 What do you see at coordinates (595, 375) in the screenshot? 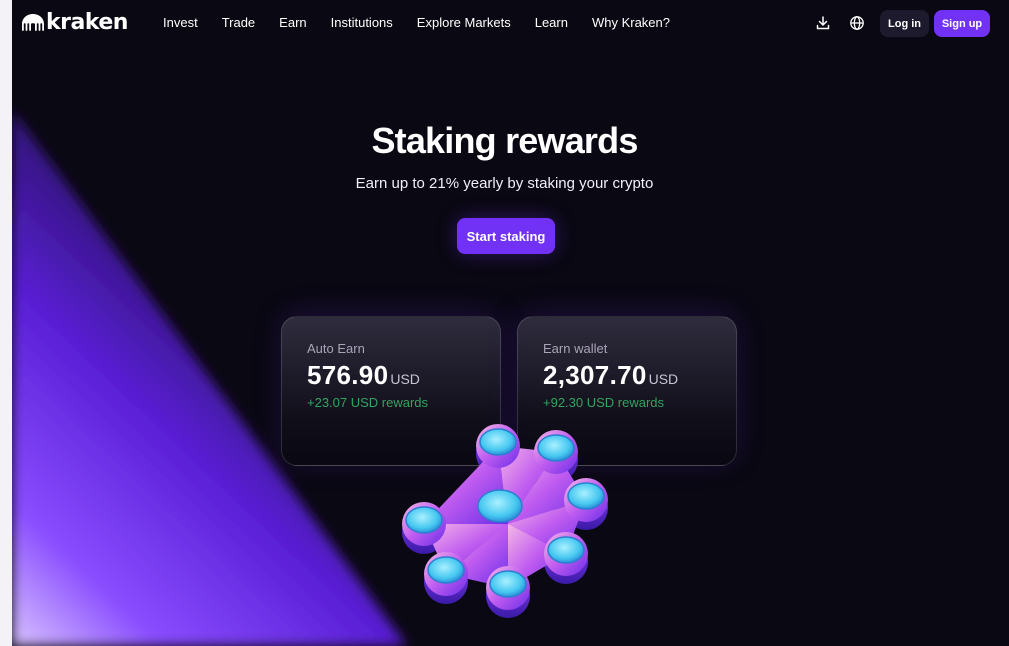
I see `card-amount: 2,307.70` at bounding box center [595, 375].